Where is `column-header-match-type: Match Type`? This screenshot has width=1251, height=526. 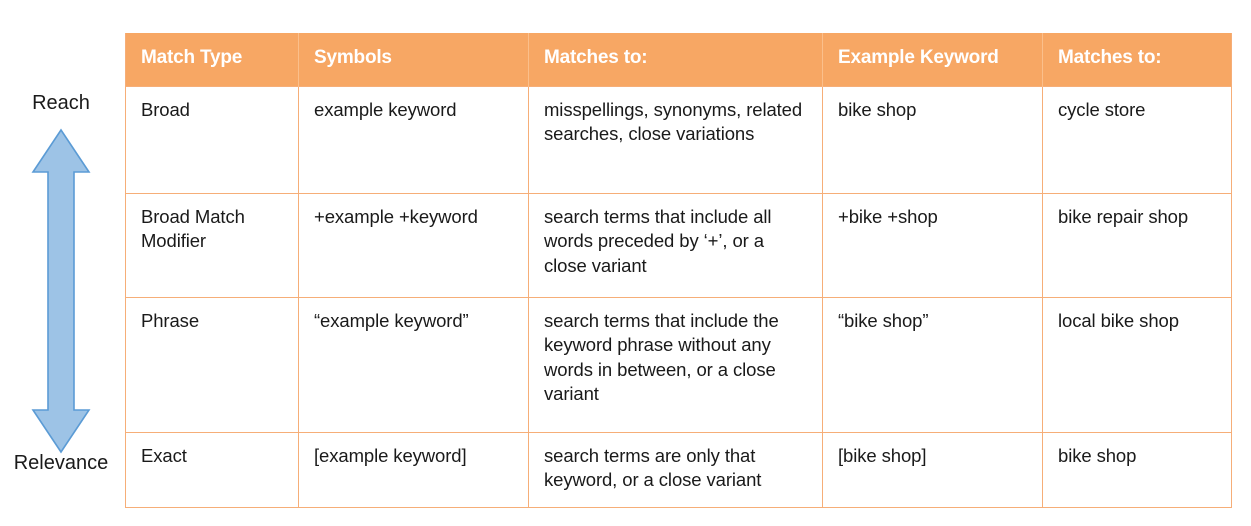
column-header-match-type: Match Type is located at coordinates (212, 59).